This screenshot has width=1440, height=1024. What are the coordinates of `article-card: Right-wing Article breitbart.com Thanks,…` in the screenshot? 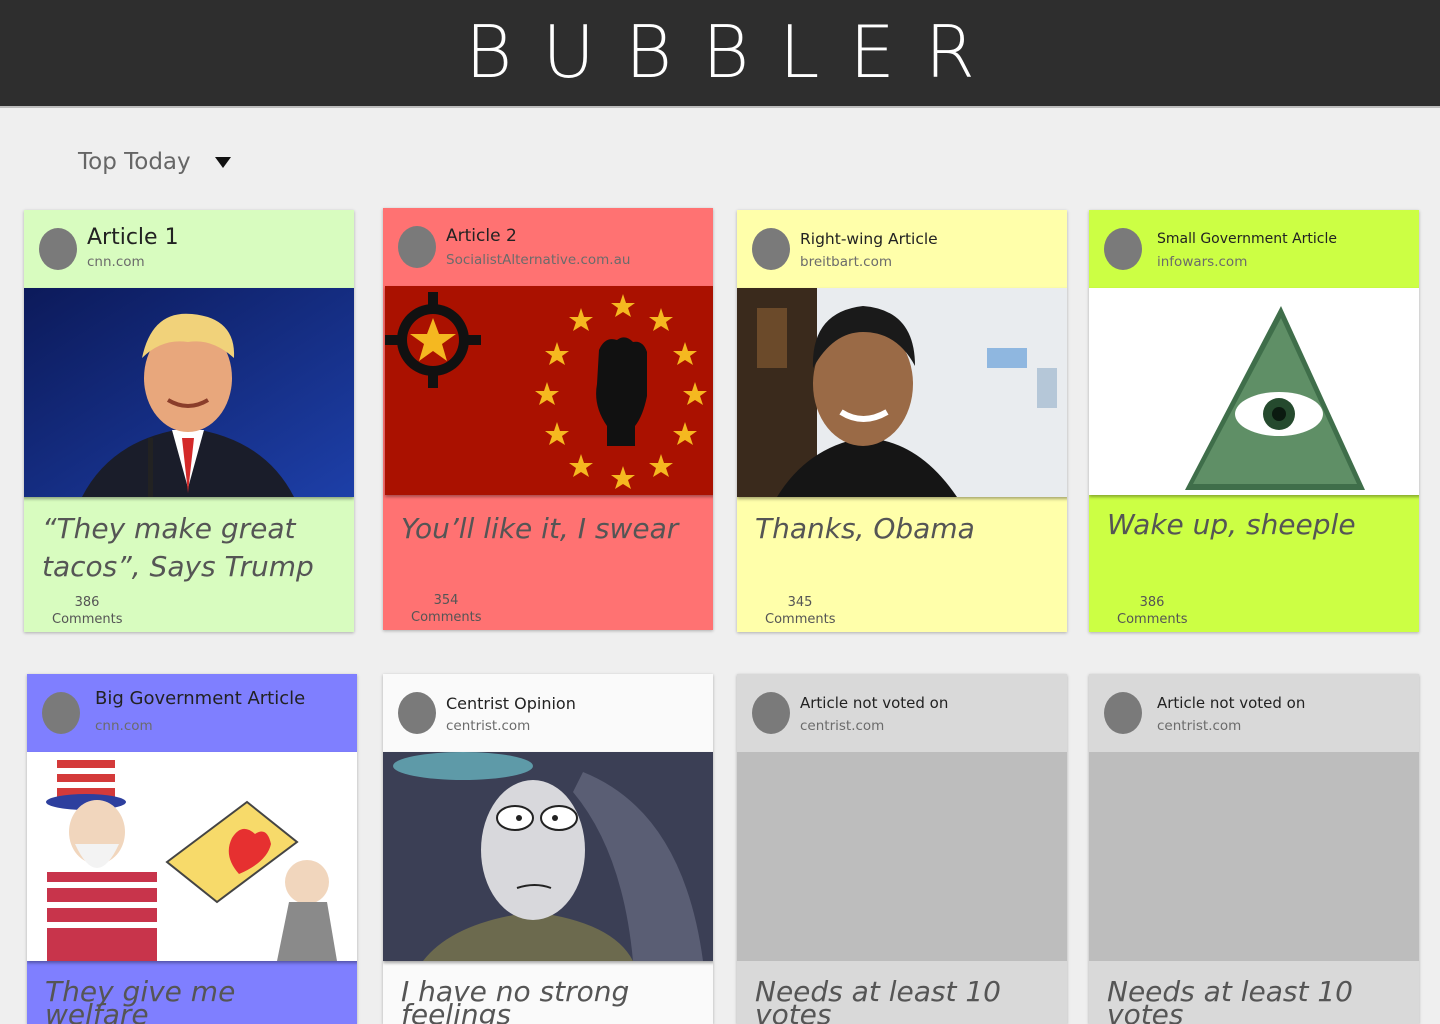 It's located at (902, 421).